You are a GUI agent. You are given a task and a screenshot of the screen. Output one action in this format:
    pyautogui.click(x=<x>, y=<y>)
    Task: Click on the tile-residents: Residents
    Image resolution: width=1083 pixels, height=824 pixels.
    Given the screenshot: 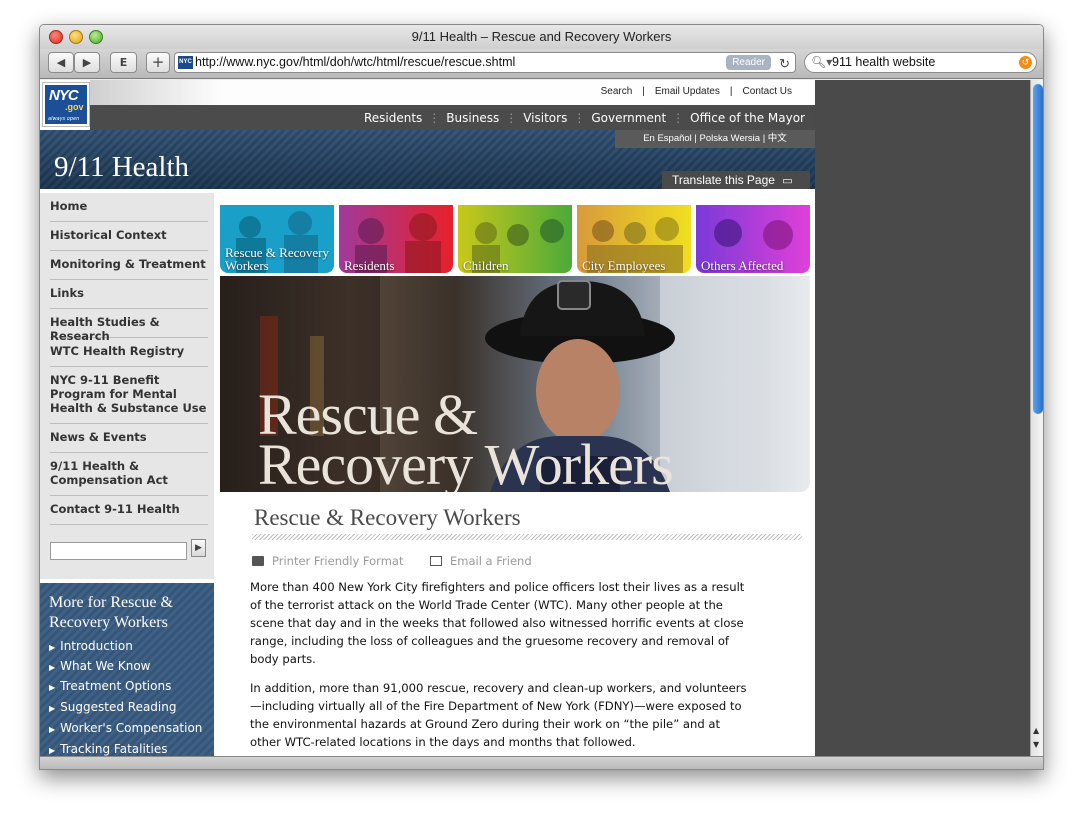 What is the action you would take?
    pyautogui.click(x=396, y=239)
    